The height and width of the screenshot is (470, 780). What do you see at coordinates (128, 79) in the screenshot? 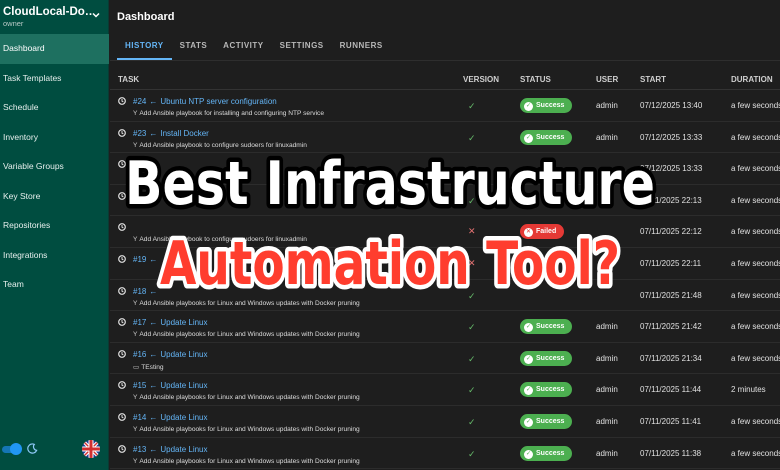
I see `column-header-task: TASK` at bounding box center [128, 79].